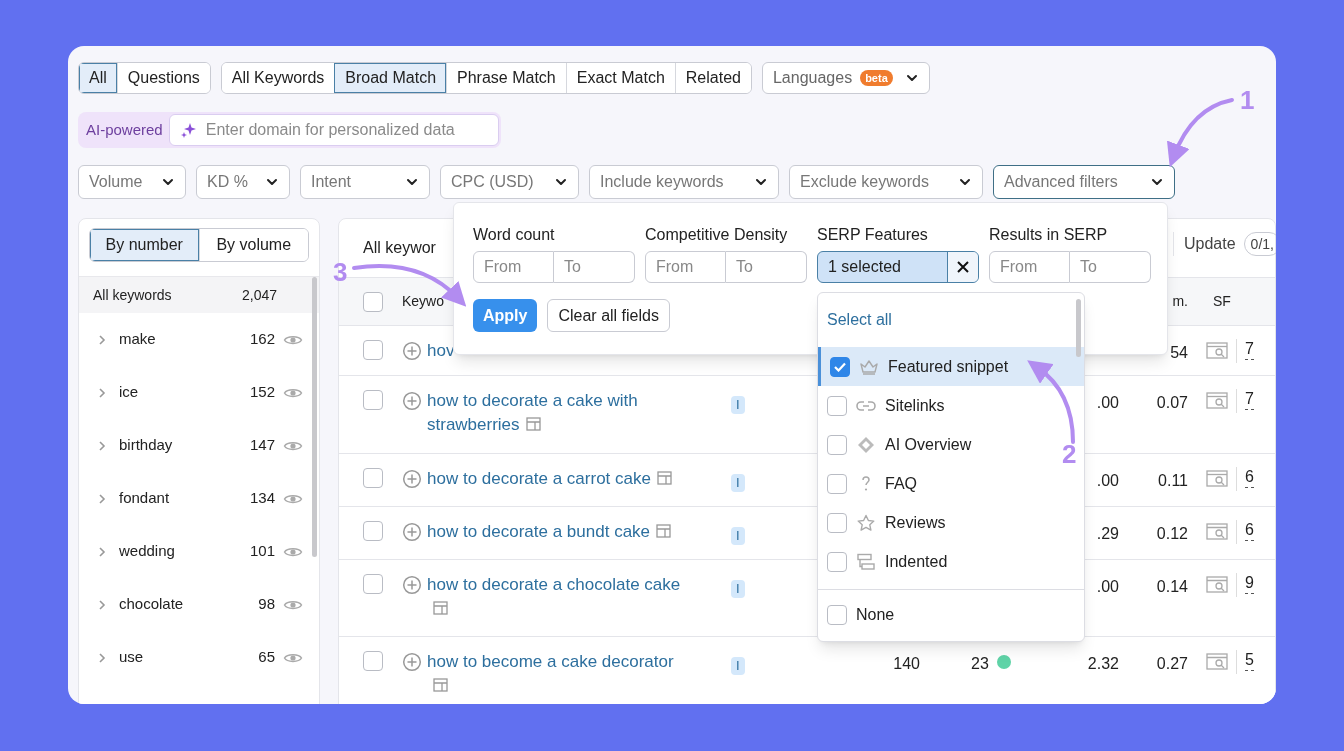 This screenshot has height=751, width=1344. Describe the element at coordinates (333, 130) in the screenshot. I see `domain-input-field: Enter domain for personalized data` at that location.